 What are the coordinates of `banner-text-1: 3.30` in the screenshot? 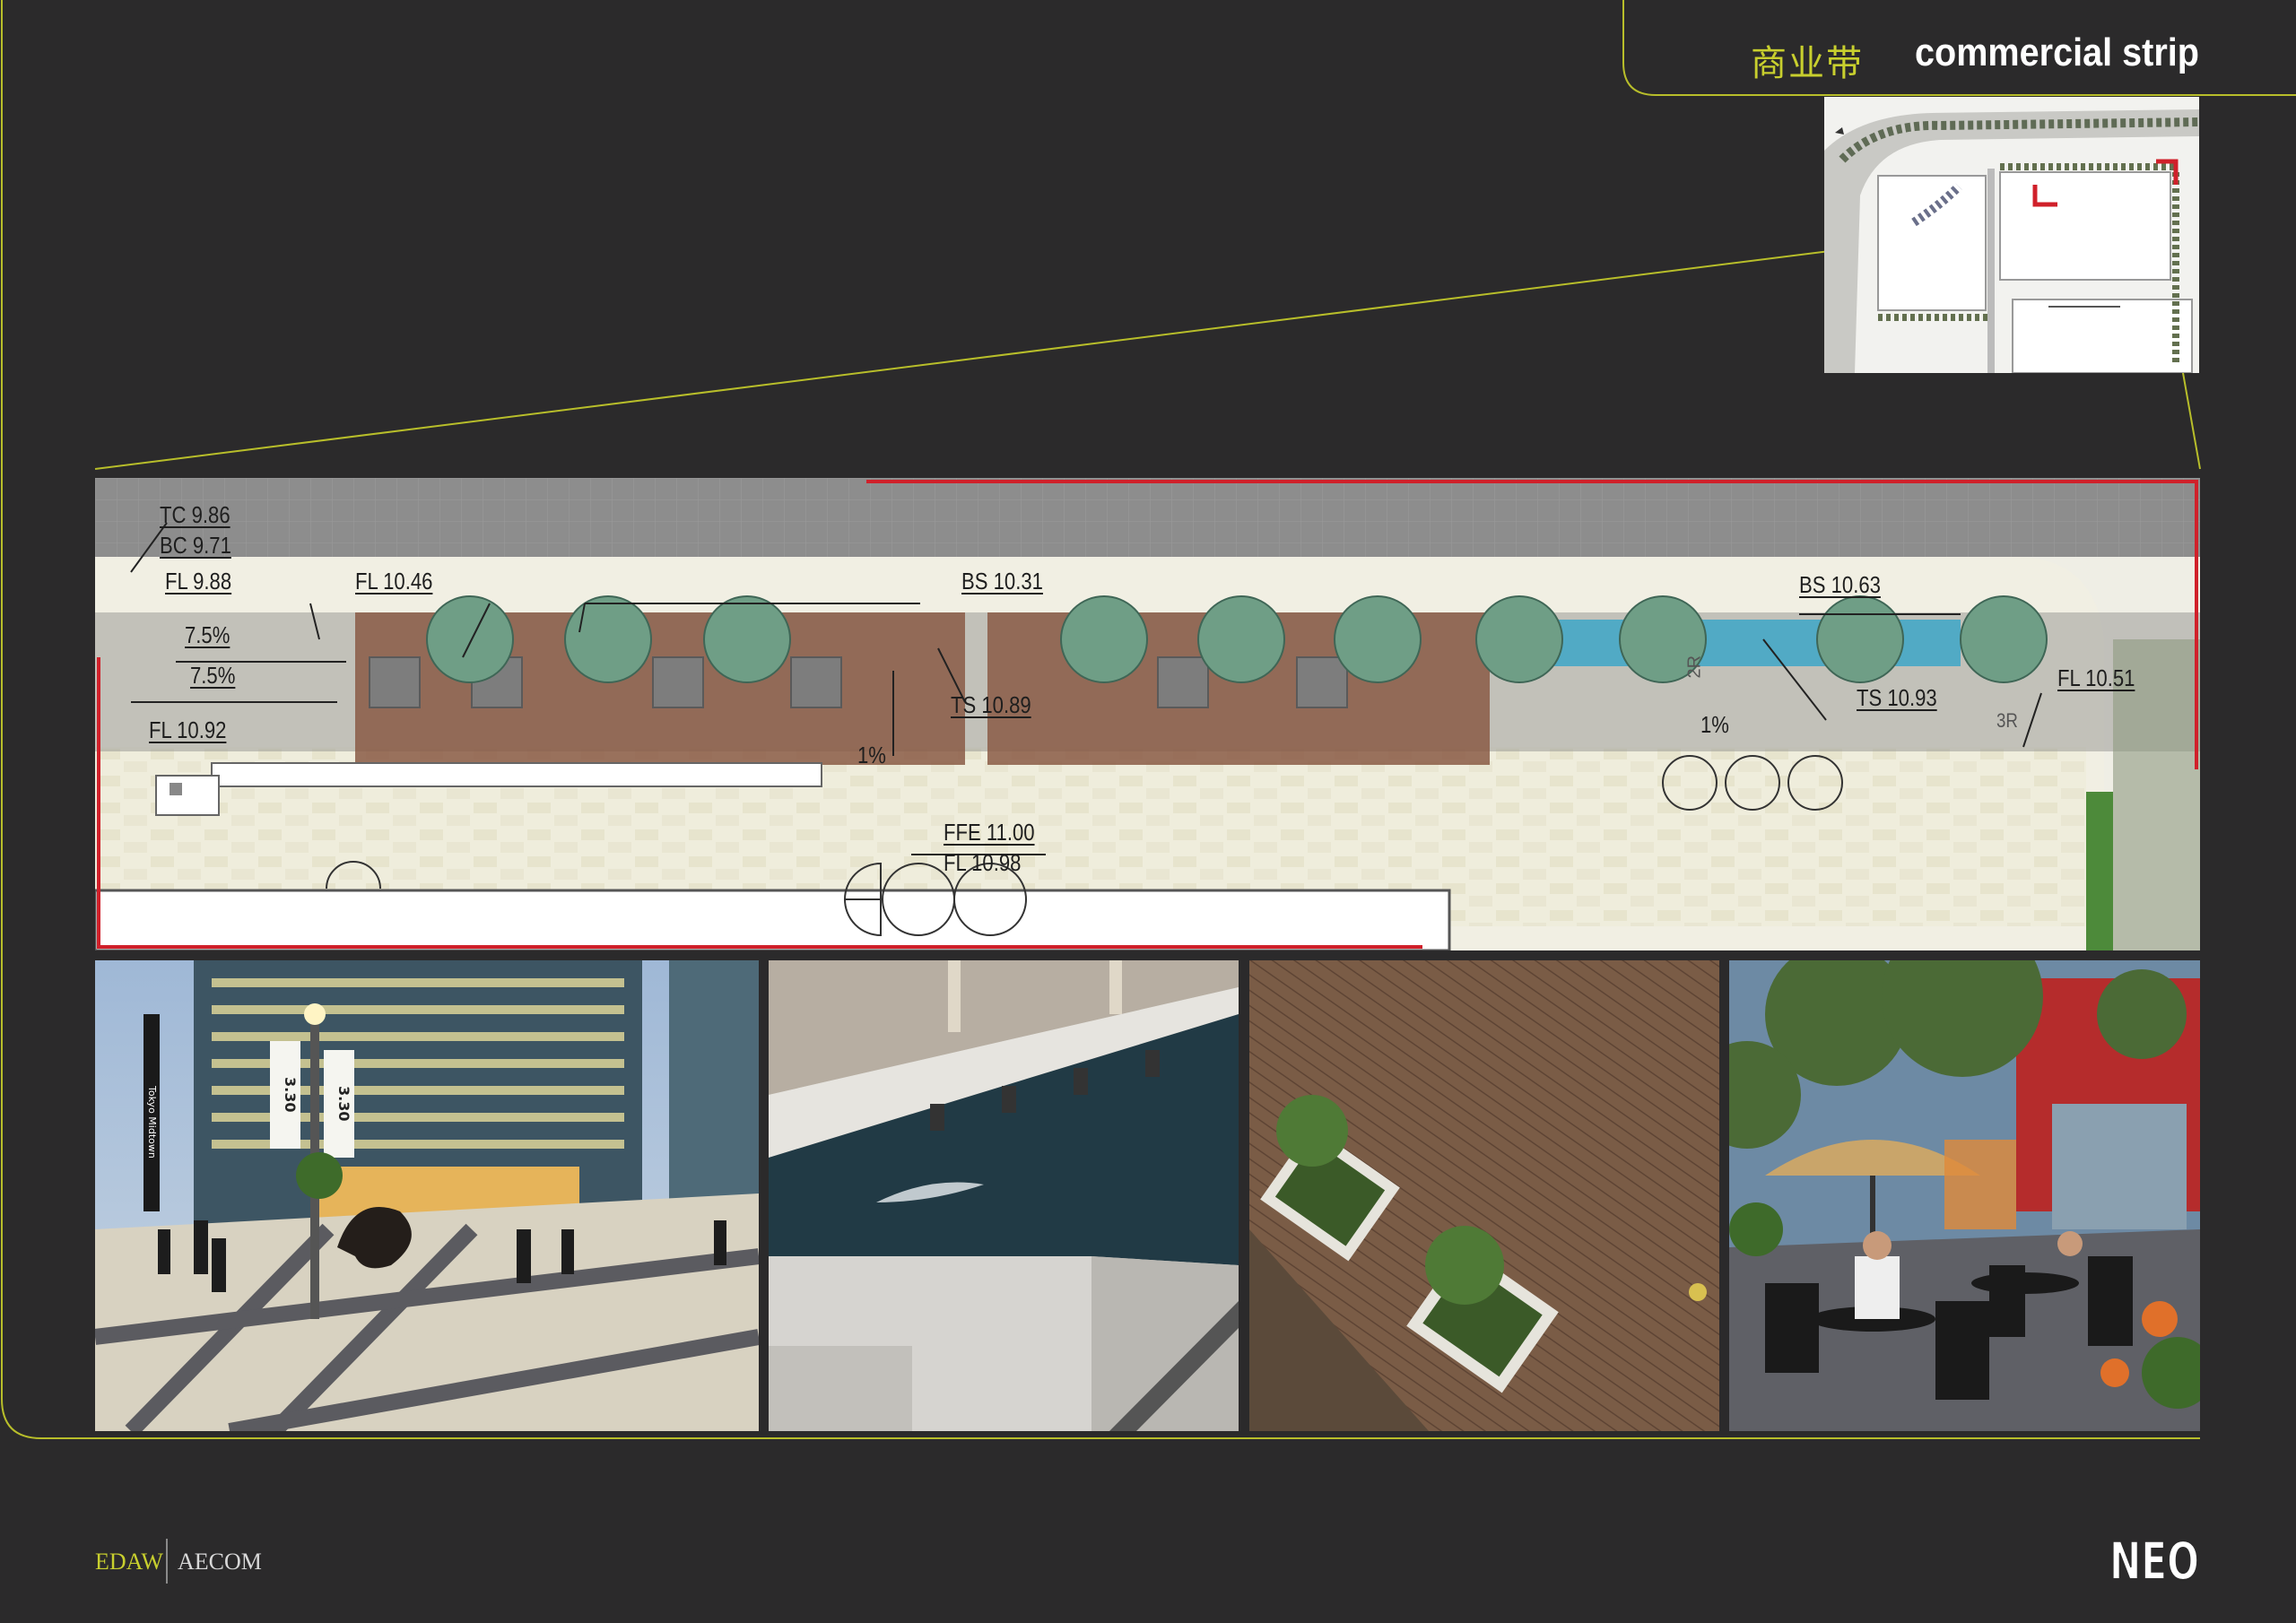 It's located at (290, 1094).